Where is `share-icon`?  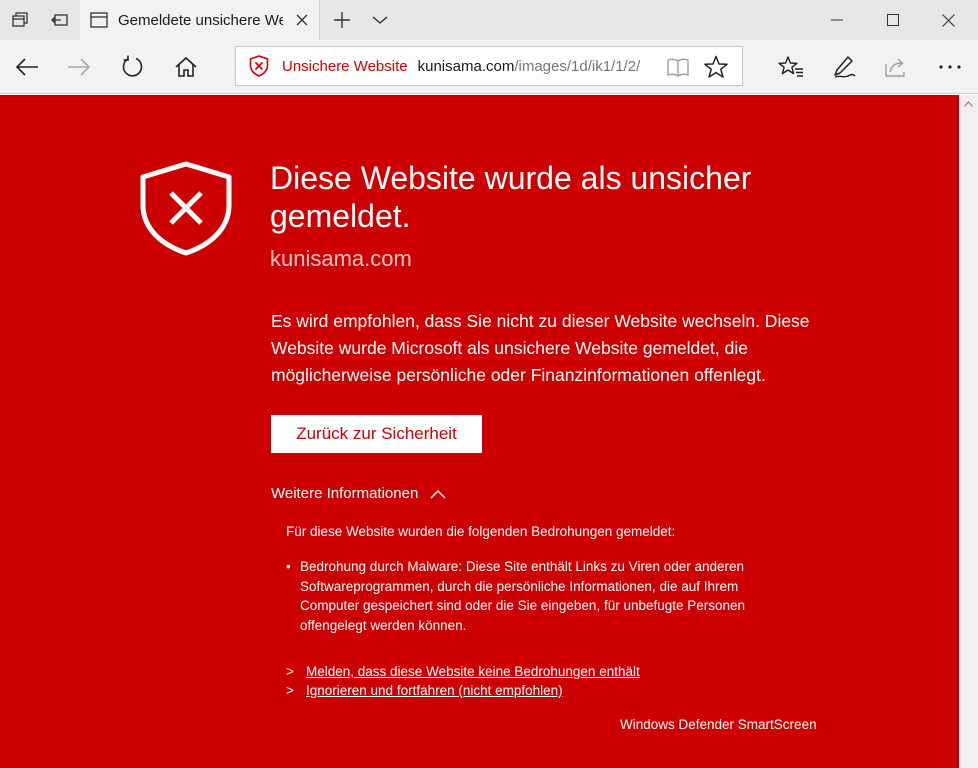
share-icon is located at coordinates (895, 67).